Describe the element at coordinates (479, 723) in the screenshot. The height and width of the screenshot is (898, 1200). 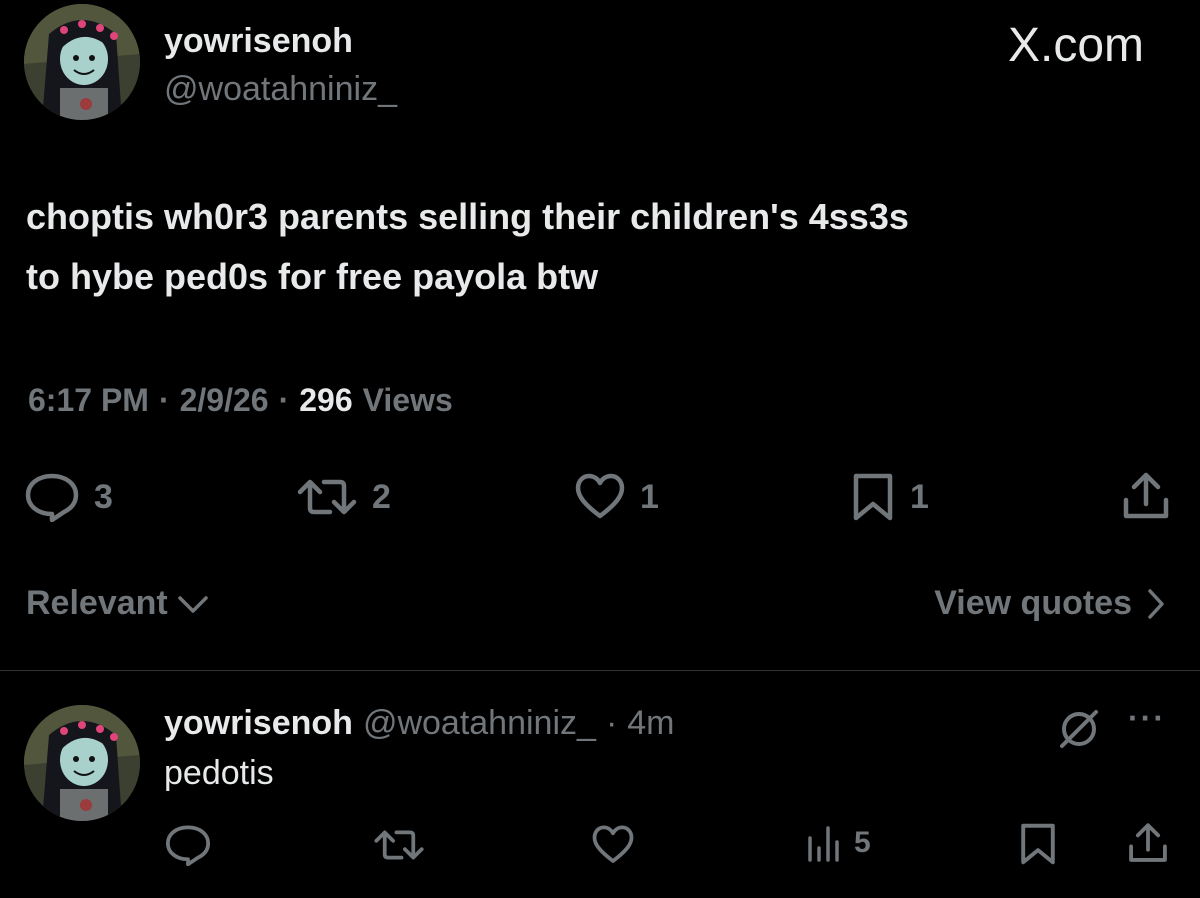
I see `reply-handle: @woatahniniz_` at that location.